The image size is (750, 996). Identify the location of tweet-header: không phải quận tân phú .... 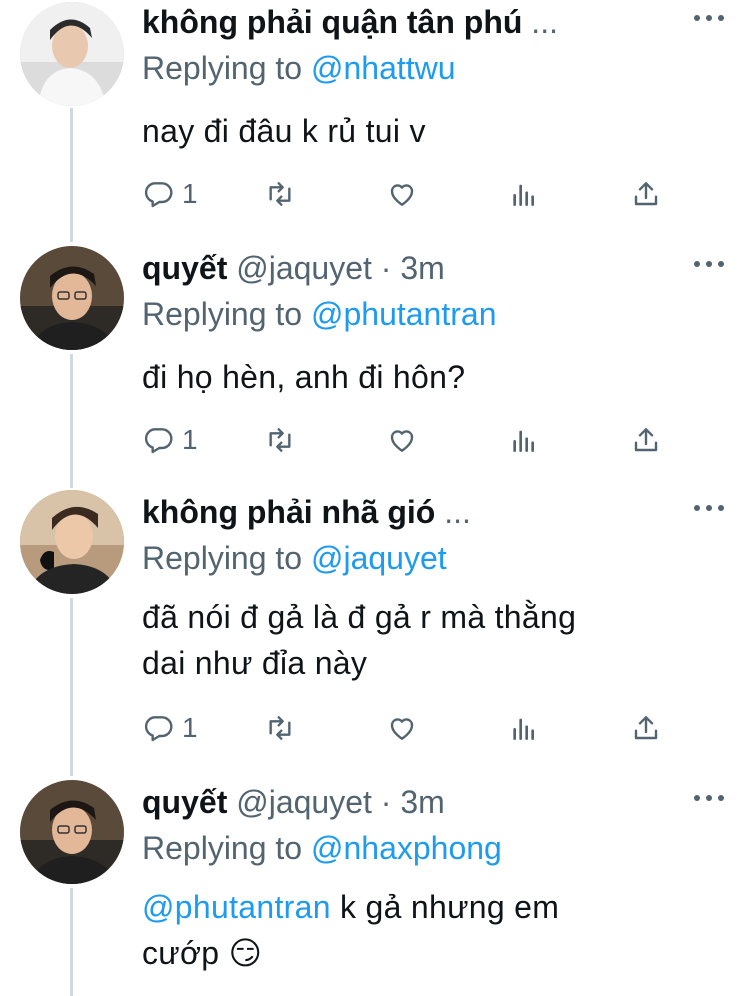
(416, 22).